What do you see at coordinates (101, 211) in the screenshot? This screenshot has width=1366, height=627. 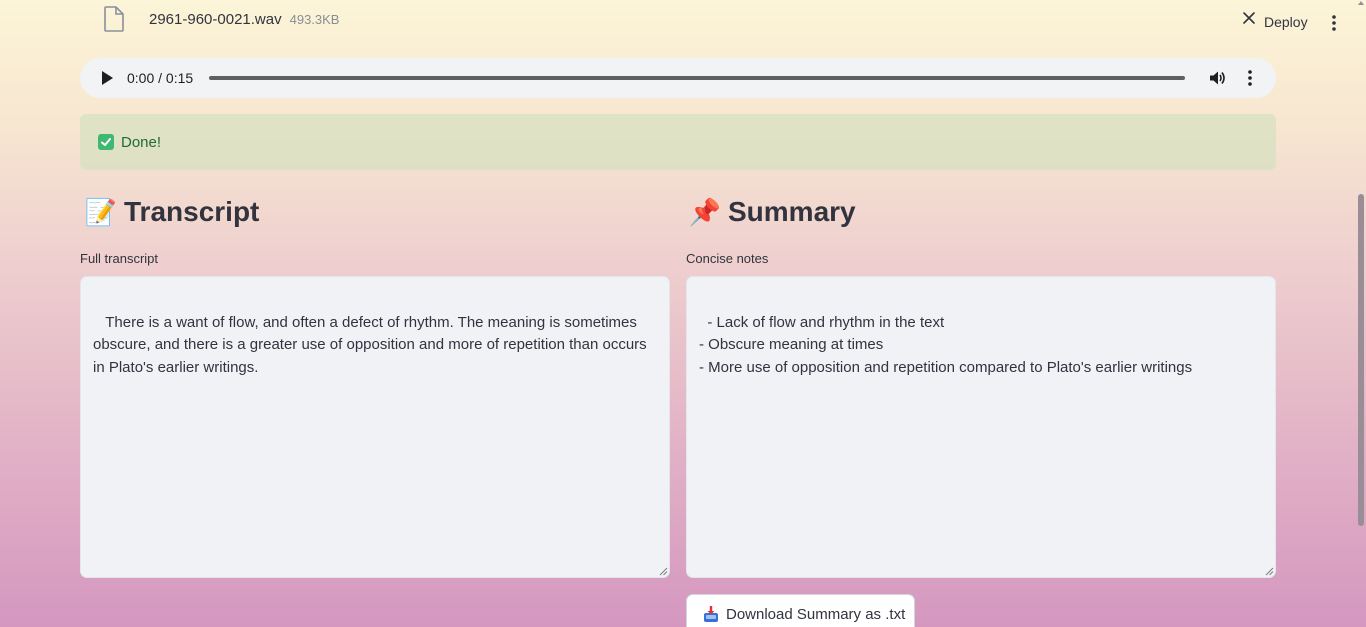 I see `memo-icon: 📝` at bounding box center [101, 211].